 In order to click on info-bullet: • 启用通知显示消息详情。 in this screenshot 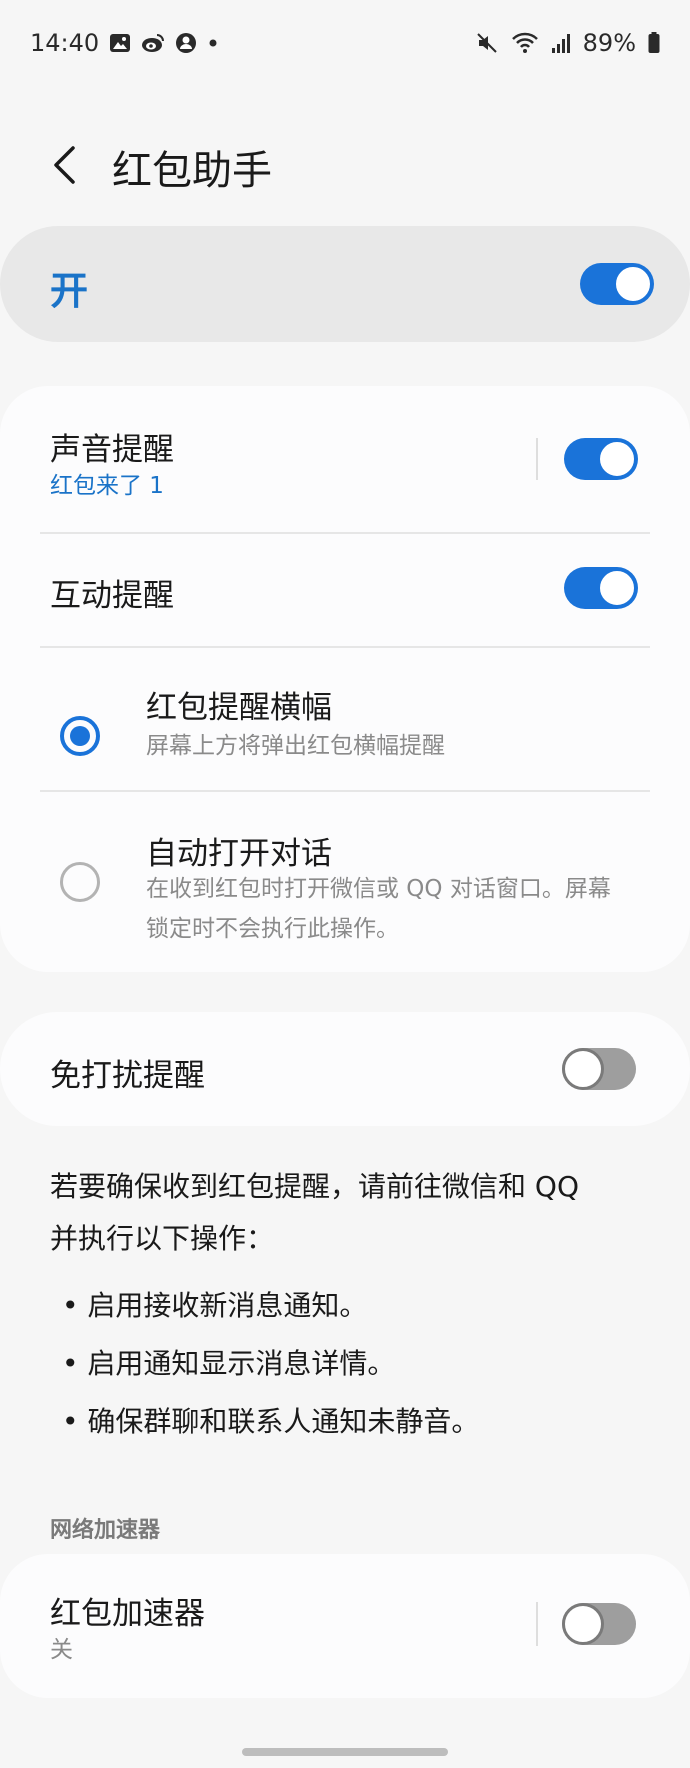, I will do `click(229, 1363)`.